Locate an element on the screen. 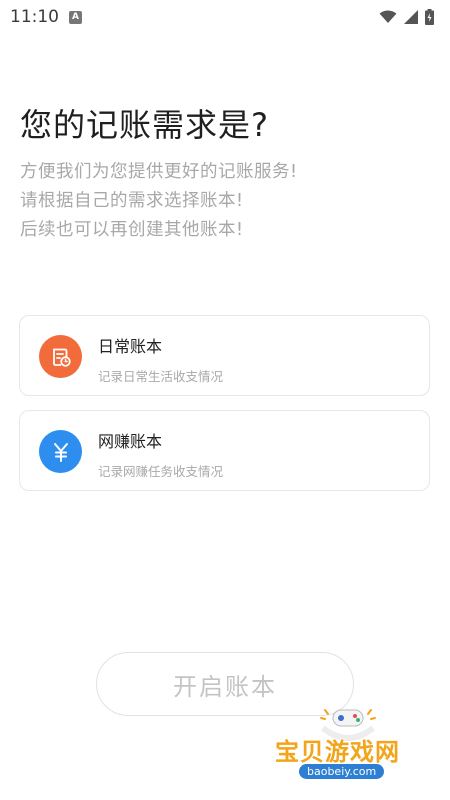 This screenshot has height=800, width=450. notification-glyph: A is located at coordinates (75, 16).